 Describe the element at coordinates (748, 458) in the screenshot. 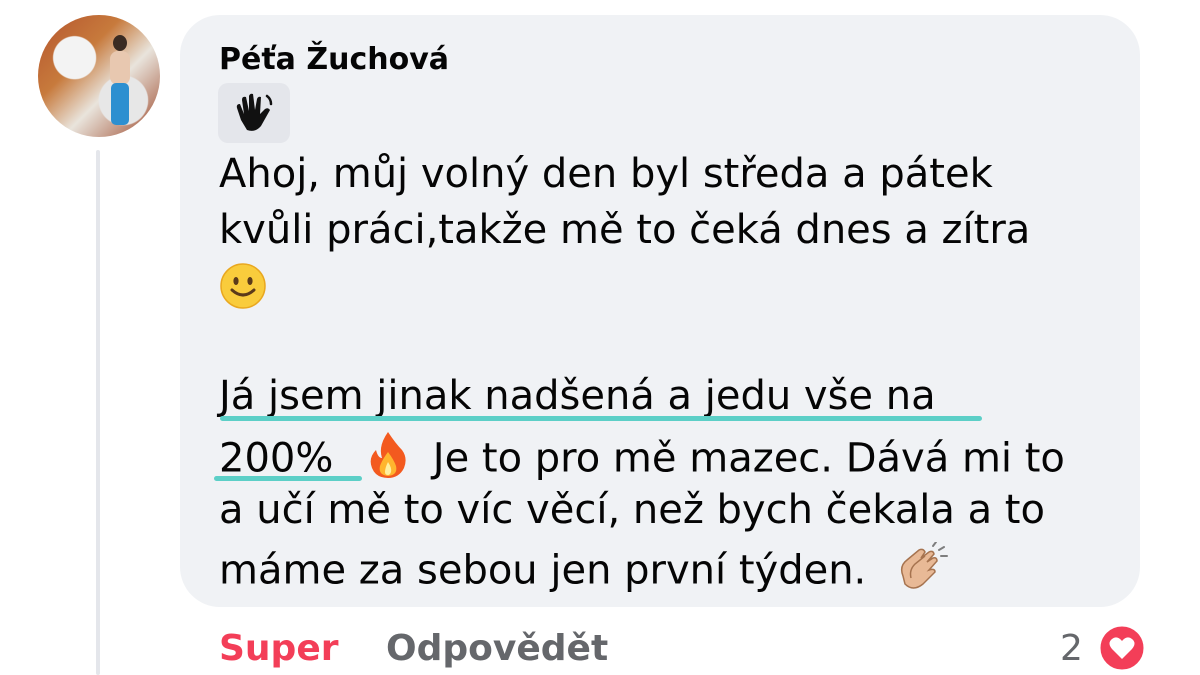

I see `message-line-5-text: Je to pro mě mazec. Dává mi to` at that location.